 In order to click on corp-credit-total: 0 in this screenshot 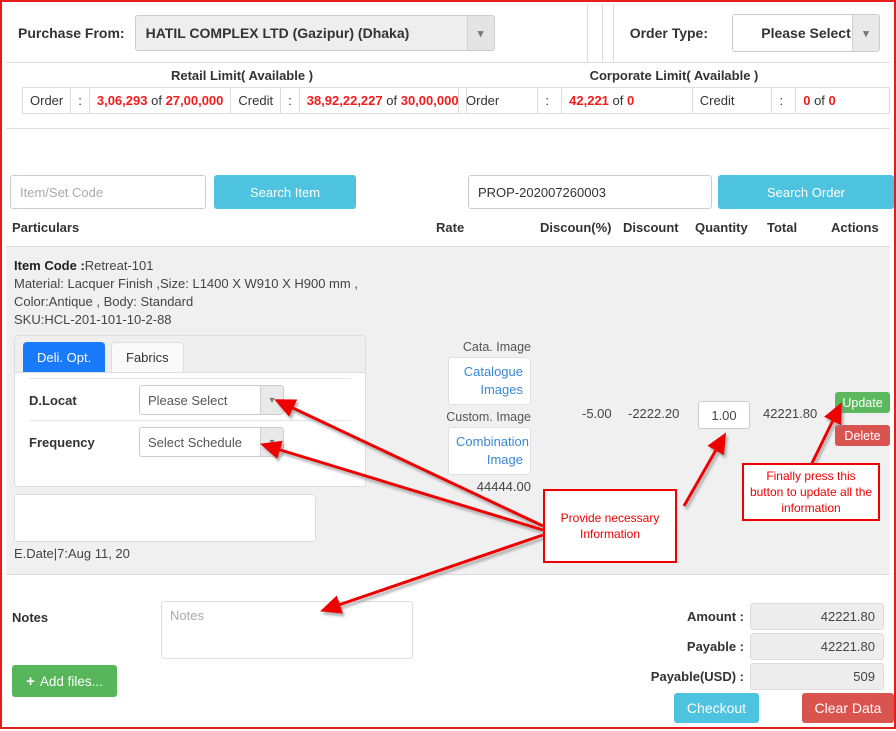, I will do `click(832, 100)`.